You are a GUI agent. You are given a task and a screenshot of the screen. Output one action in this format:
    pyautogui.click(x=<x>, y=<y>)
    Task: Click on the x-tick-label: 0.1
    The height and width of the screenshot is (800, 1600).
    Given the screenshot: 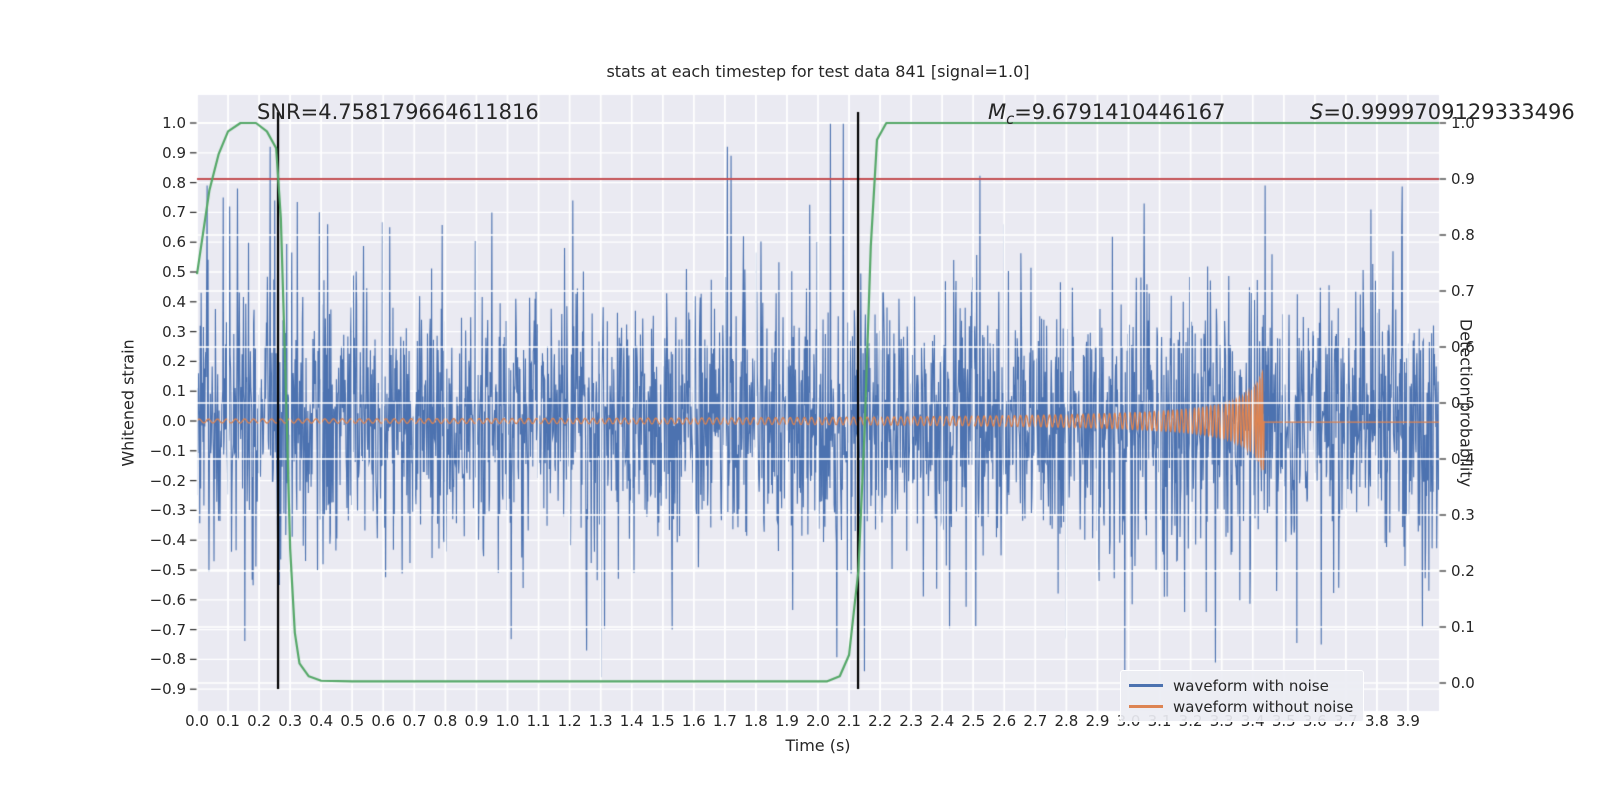 What is the action you would take?
    pyautogui.click(x=228, y=721)
    